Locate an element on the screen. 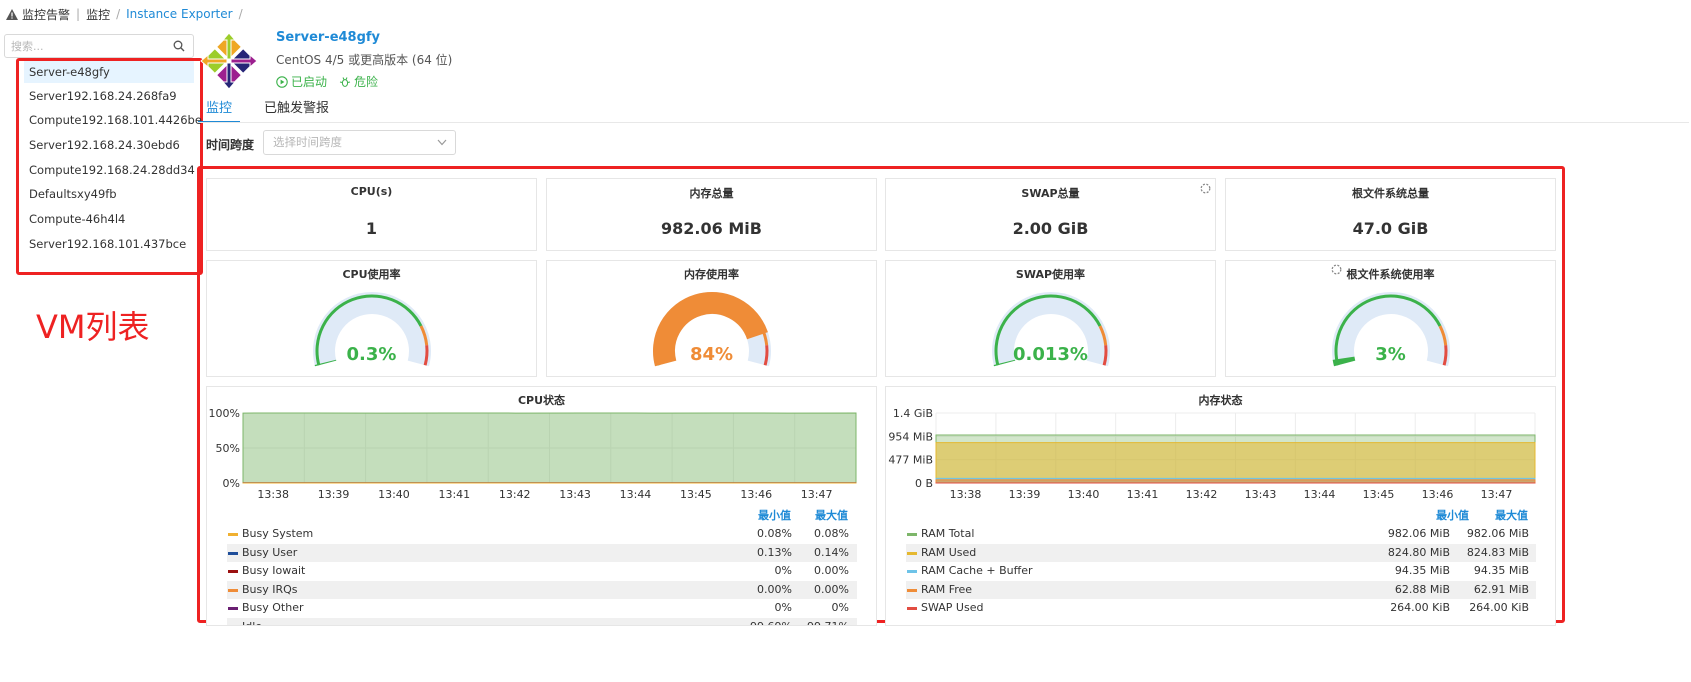 This screenshot has width=1691, height=682. vm-list-item: Server192.168.24.30ebd6 is located at coordinates (109, 145).